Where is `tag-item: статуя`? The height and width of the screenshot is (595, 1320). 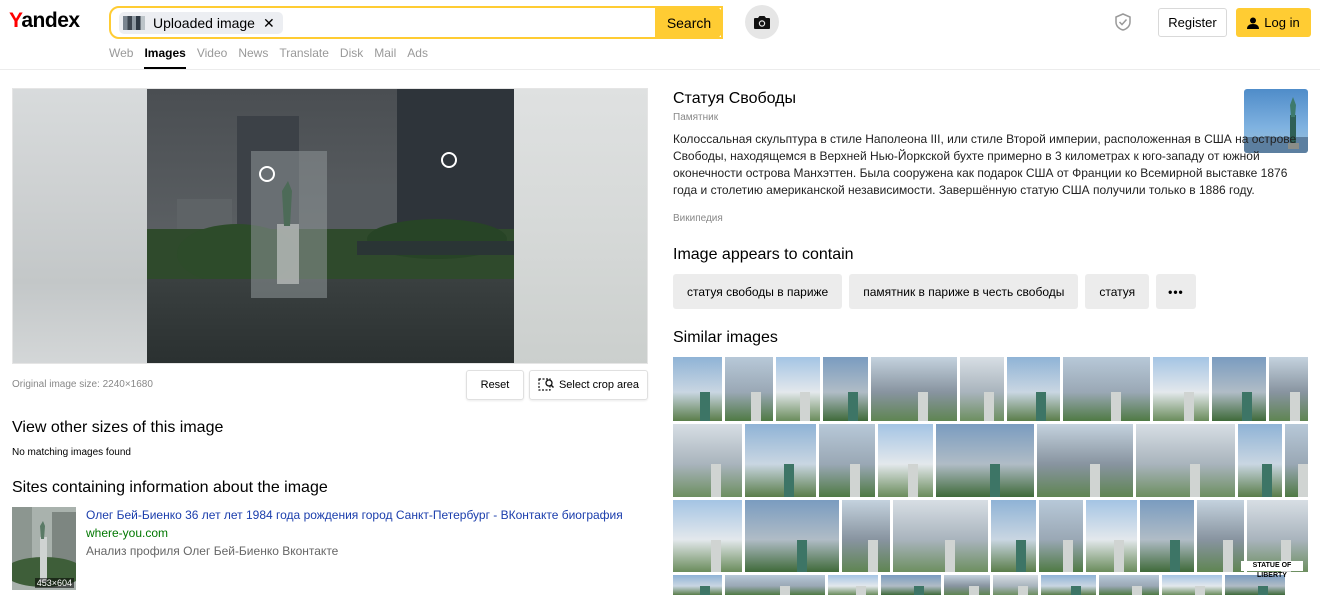
tag-item: статуя is located at coordinates (1117, 291).